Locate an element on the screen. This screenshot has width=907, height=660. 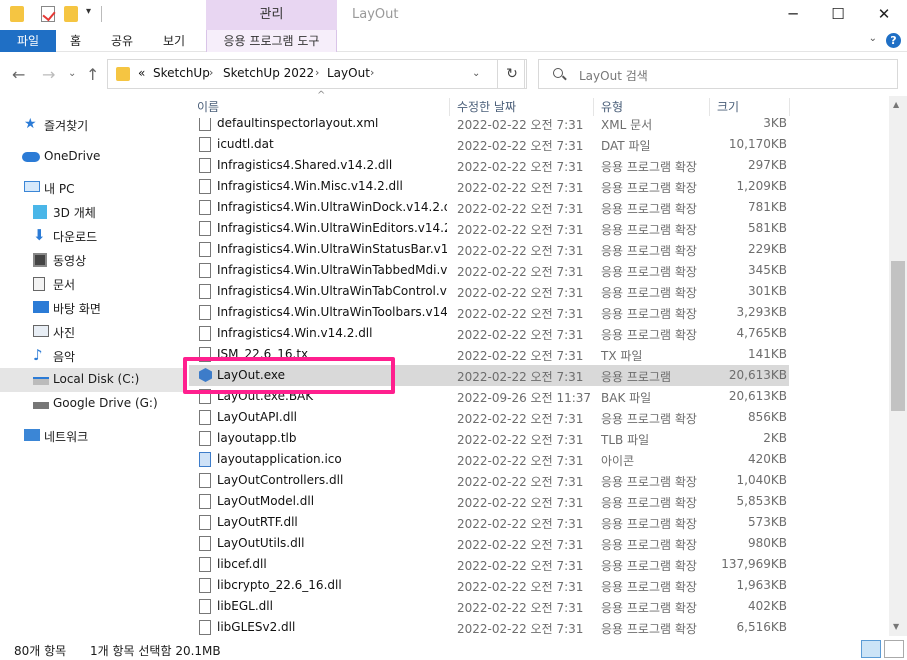
sidebar-item-documents: 문서 is located at coordinates (91, 284).